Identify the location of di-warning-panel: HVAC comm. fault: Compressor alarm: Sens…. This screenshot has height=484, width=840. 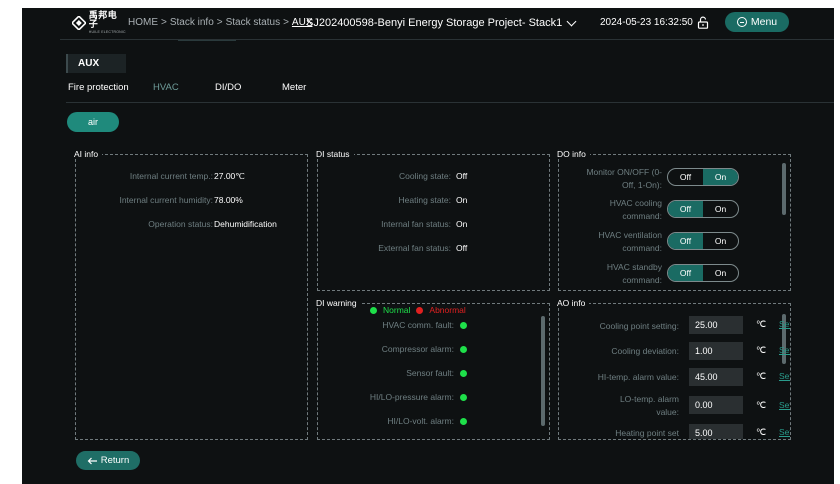
(433, 371).